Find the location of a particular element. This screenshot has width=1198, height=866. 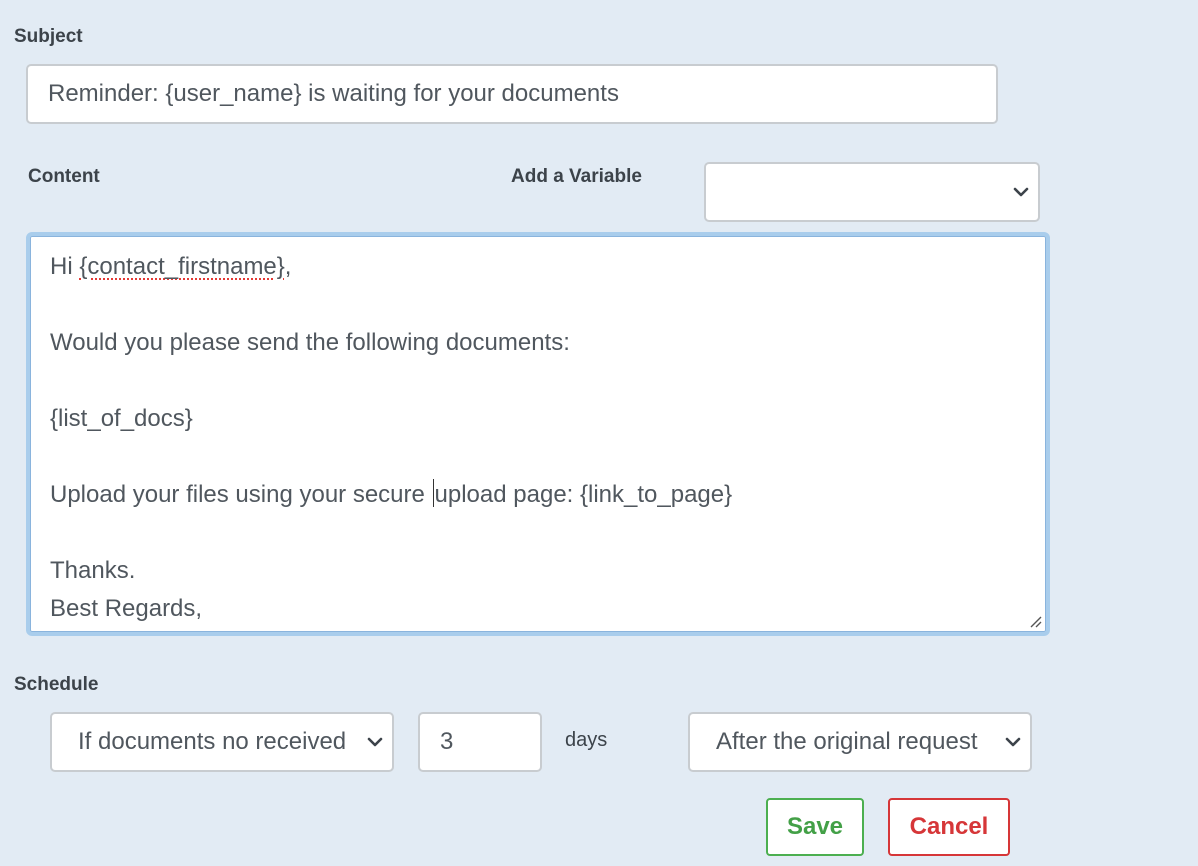

content-line-regards: Best Regards, is located at coordinates (126, 608).